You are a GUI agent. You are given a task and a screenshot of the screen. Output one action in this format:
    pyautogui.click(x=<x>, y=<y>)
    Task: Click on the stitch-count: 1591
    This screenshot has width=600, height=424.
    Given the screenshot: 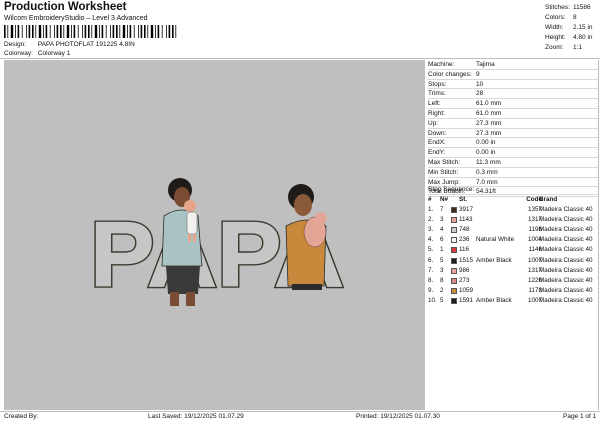 What is the action you would take?
    pyautogui.click(x=466, y=300)
    